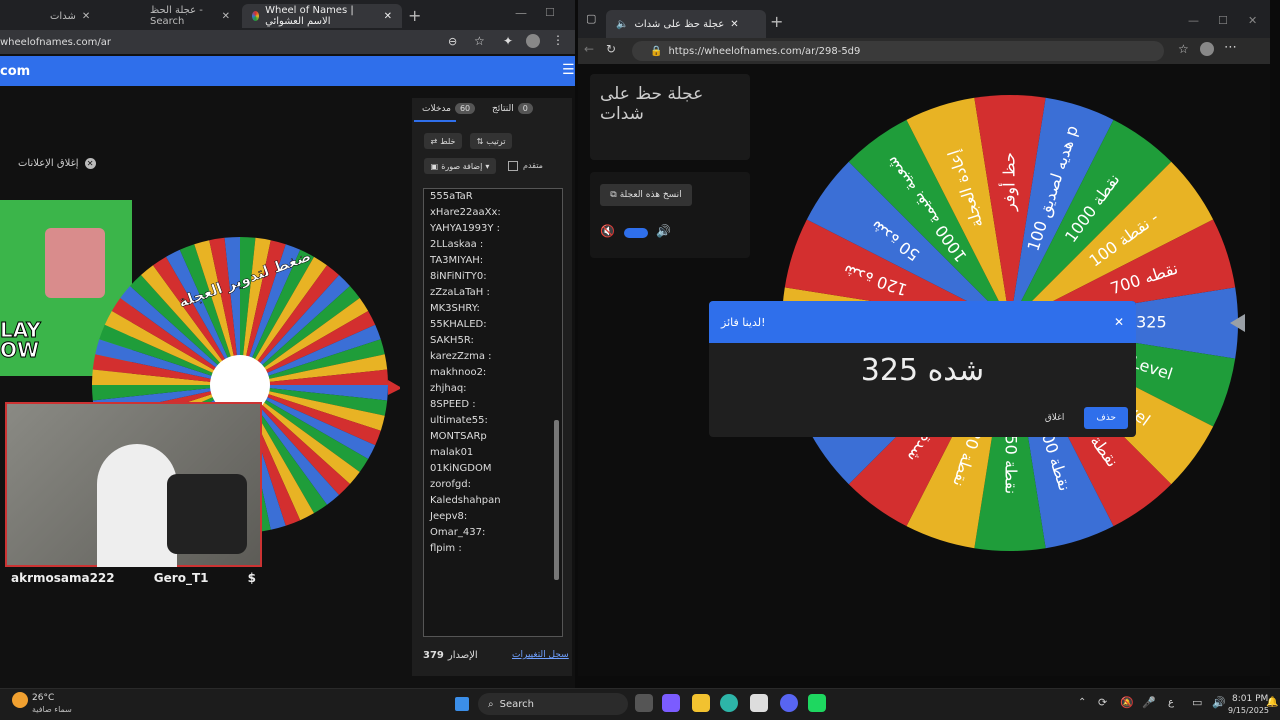  Describe the element at coordinates (1230, 47) in the screenshot. I see `menu-dots-icon: ⋯` at that location.